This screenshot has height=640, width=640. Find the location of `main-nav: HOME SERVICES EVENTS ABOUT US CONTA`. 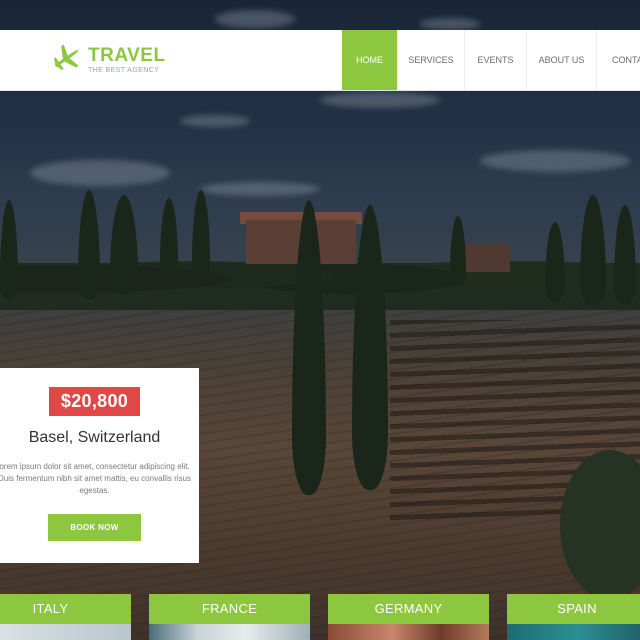

main-nav: HOME SERVICES EVENTS ABOUT US CONTA is located at coordinates (491, 60).